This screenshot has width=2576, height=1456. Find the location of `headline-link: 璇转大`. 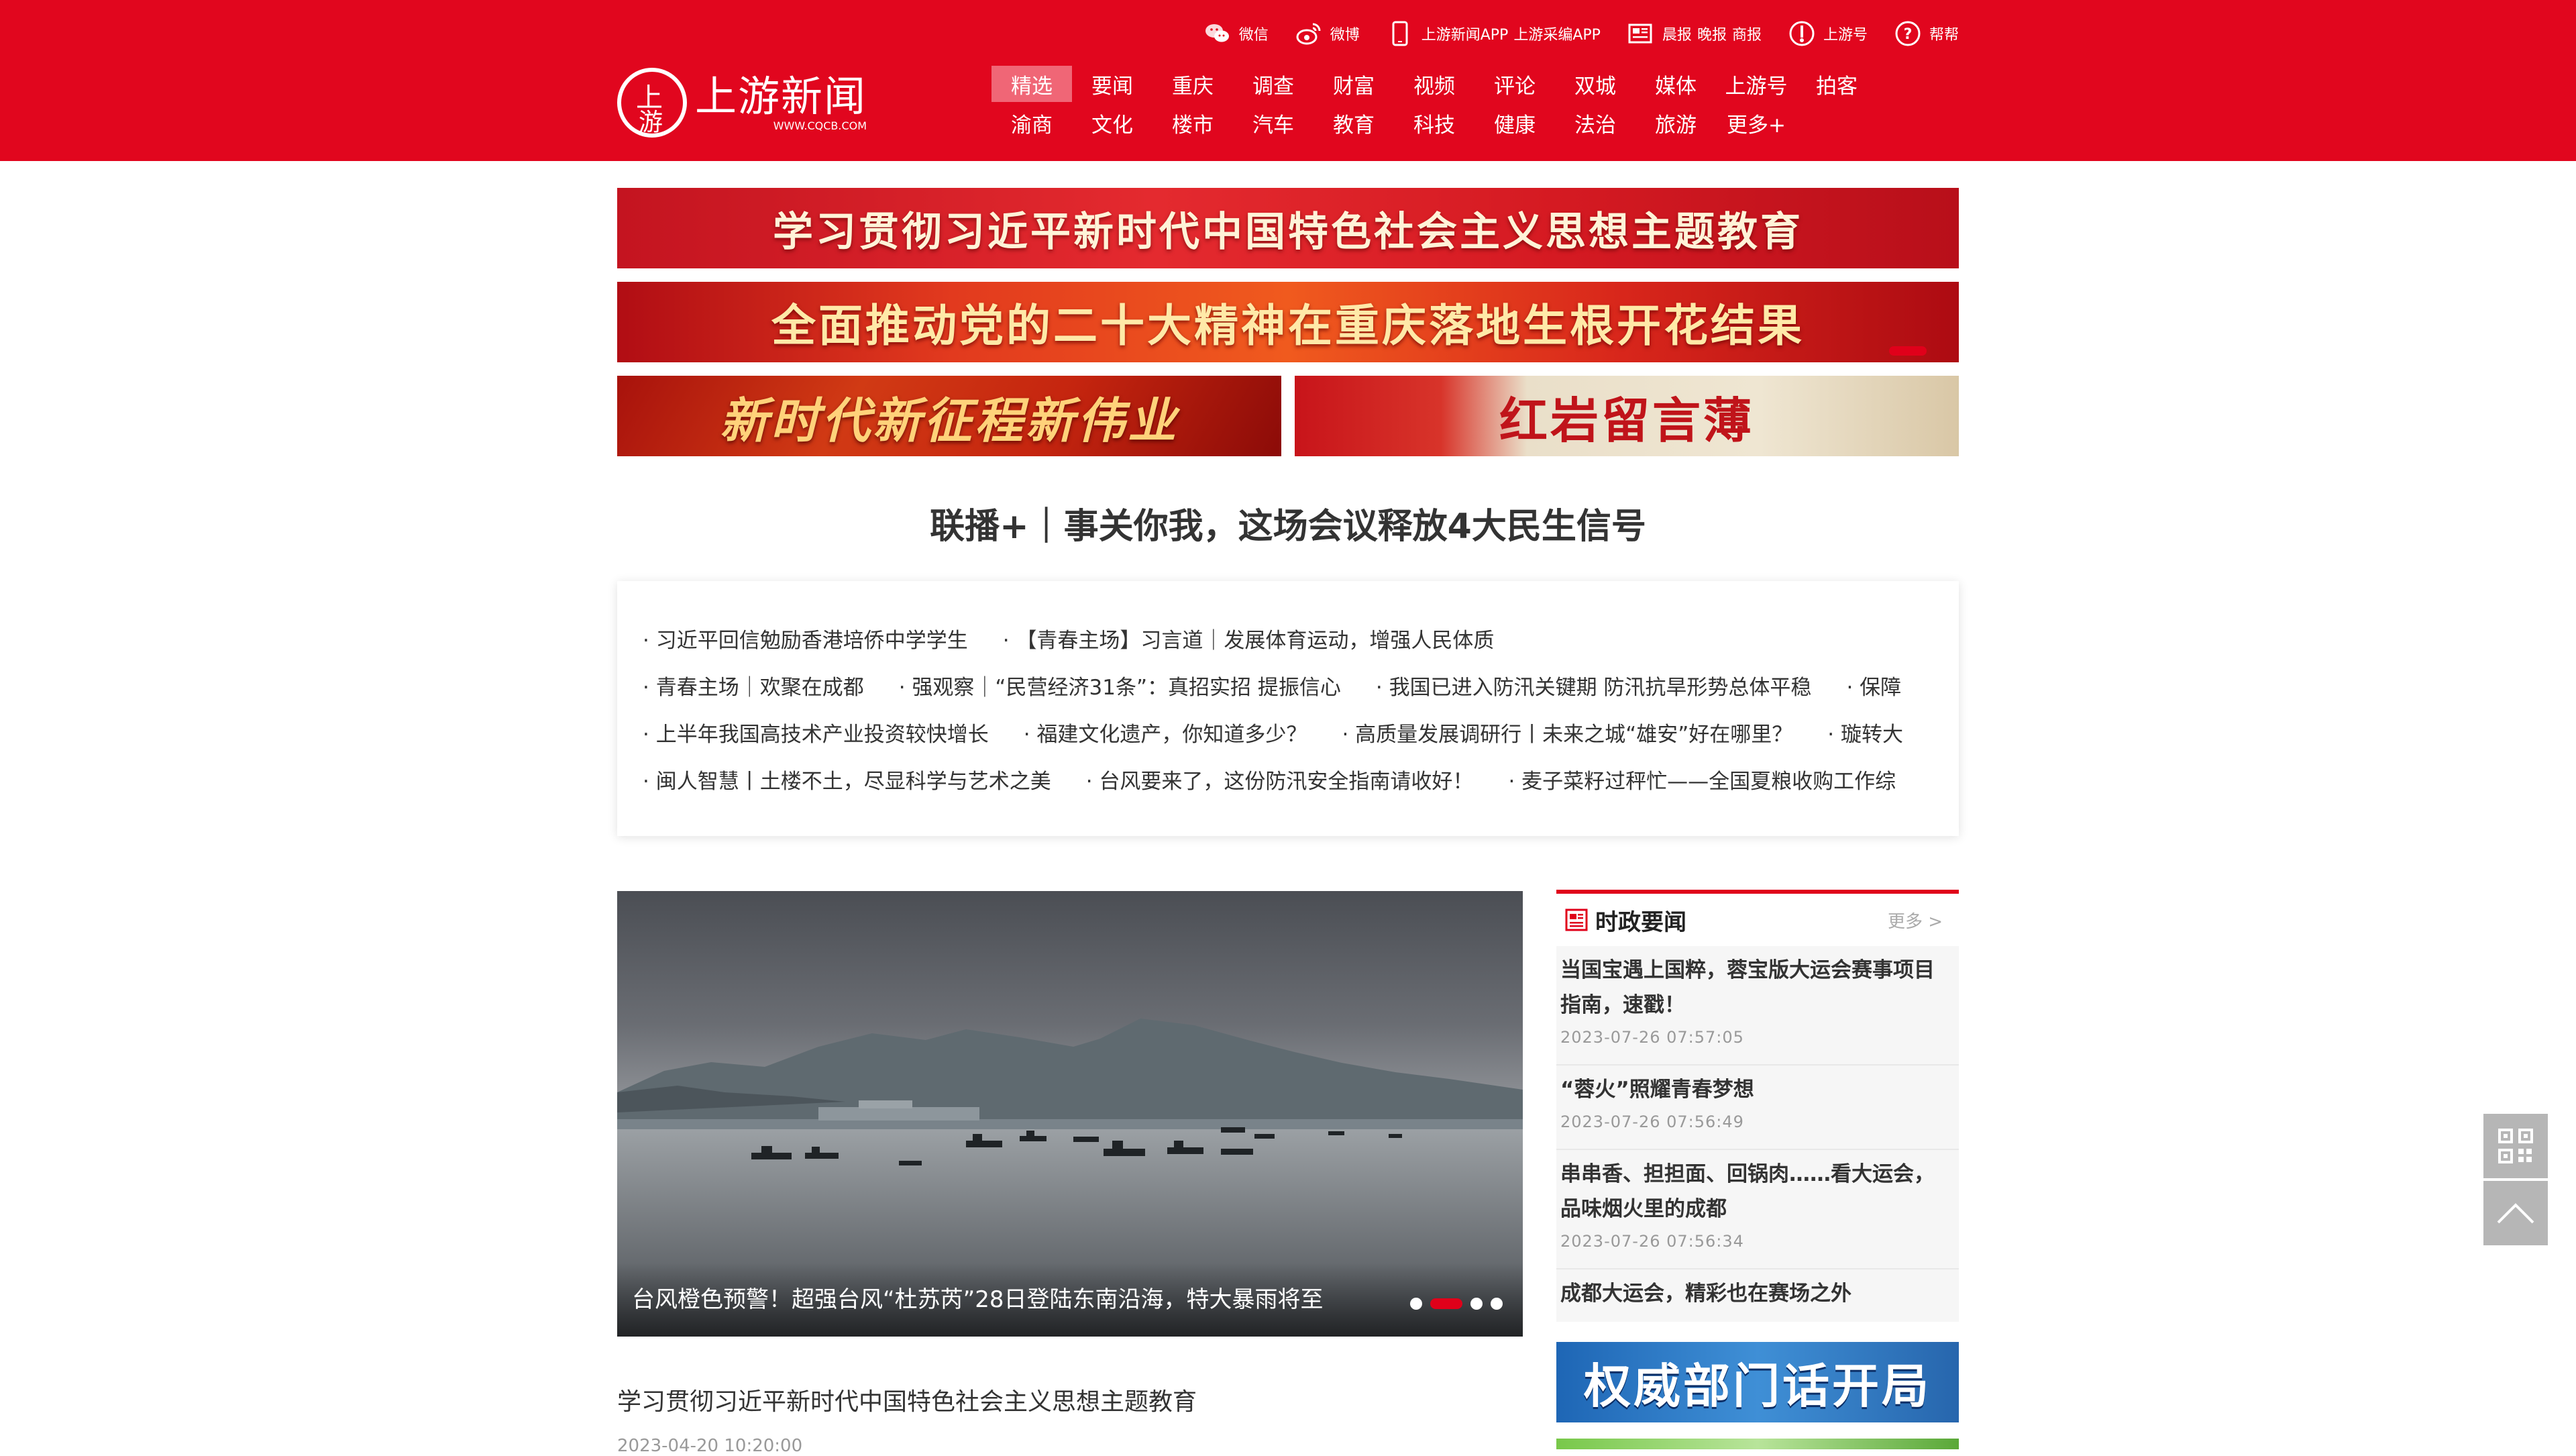

headline-link: 璇转大 is located at coordinates (1865, 732).